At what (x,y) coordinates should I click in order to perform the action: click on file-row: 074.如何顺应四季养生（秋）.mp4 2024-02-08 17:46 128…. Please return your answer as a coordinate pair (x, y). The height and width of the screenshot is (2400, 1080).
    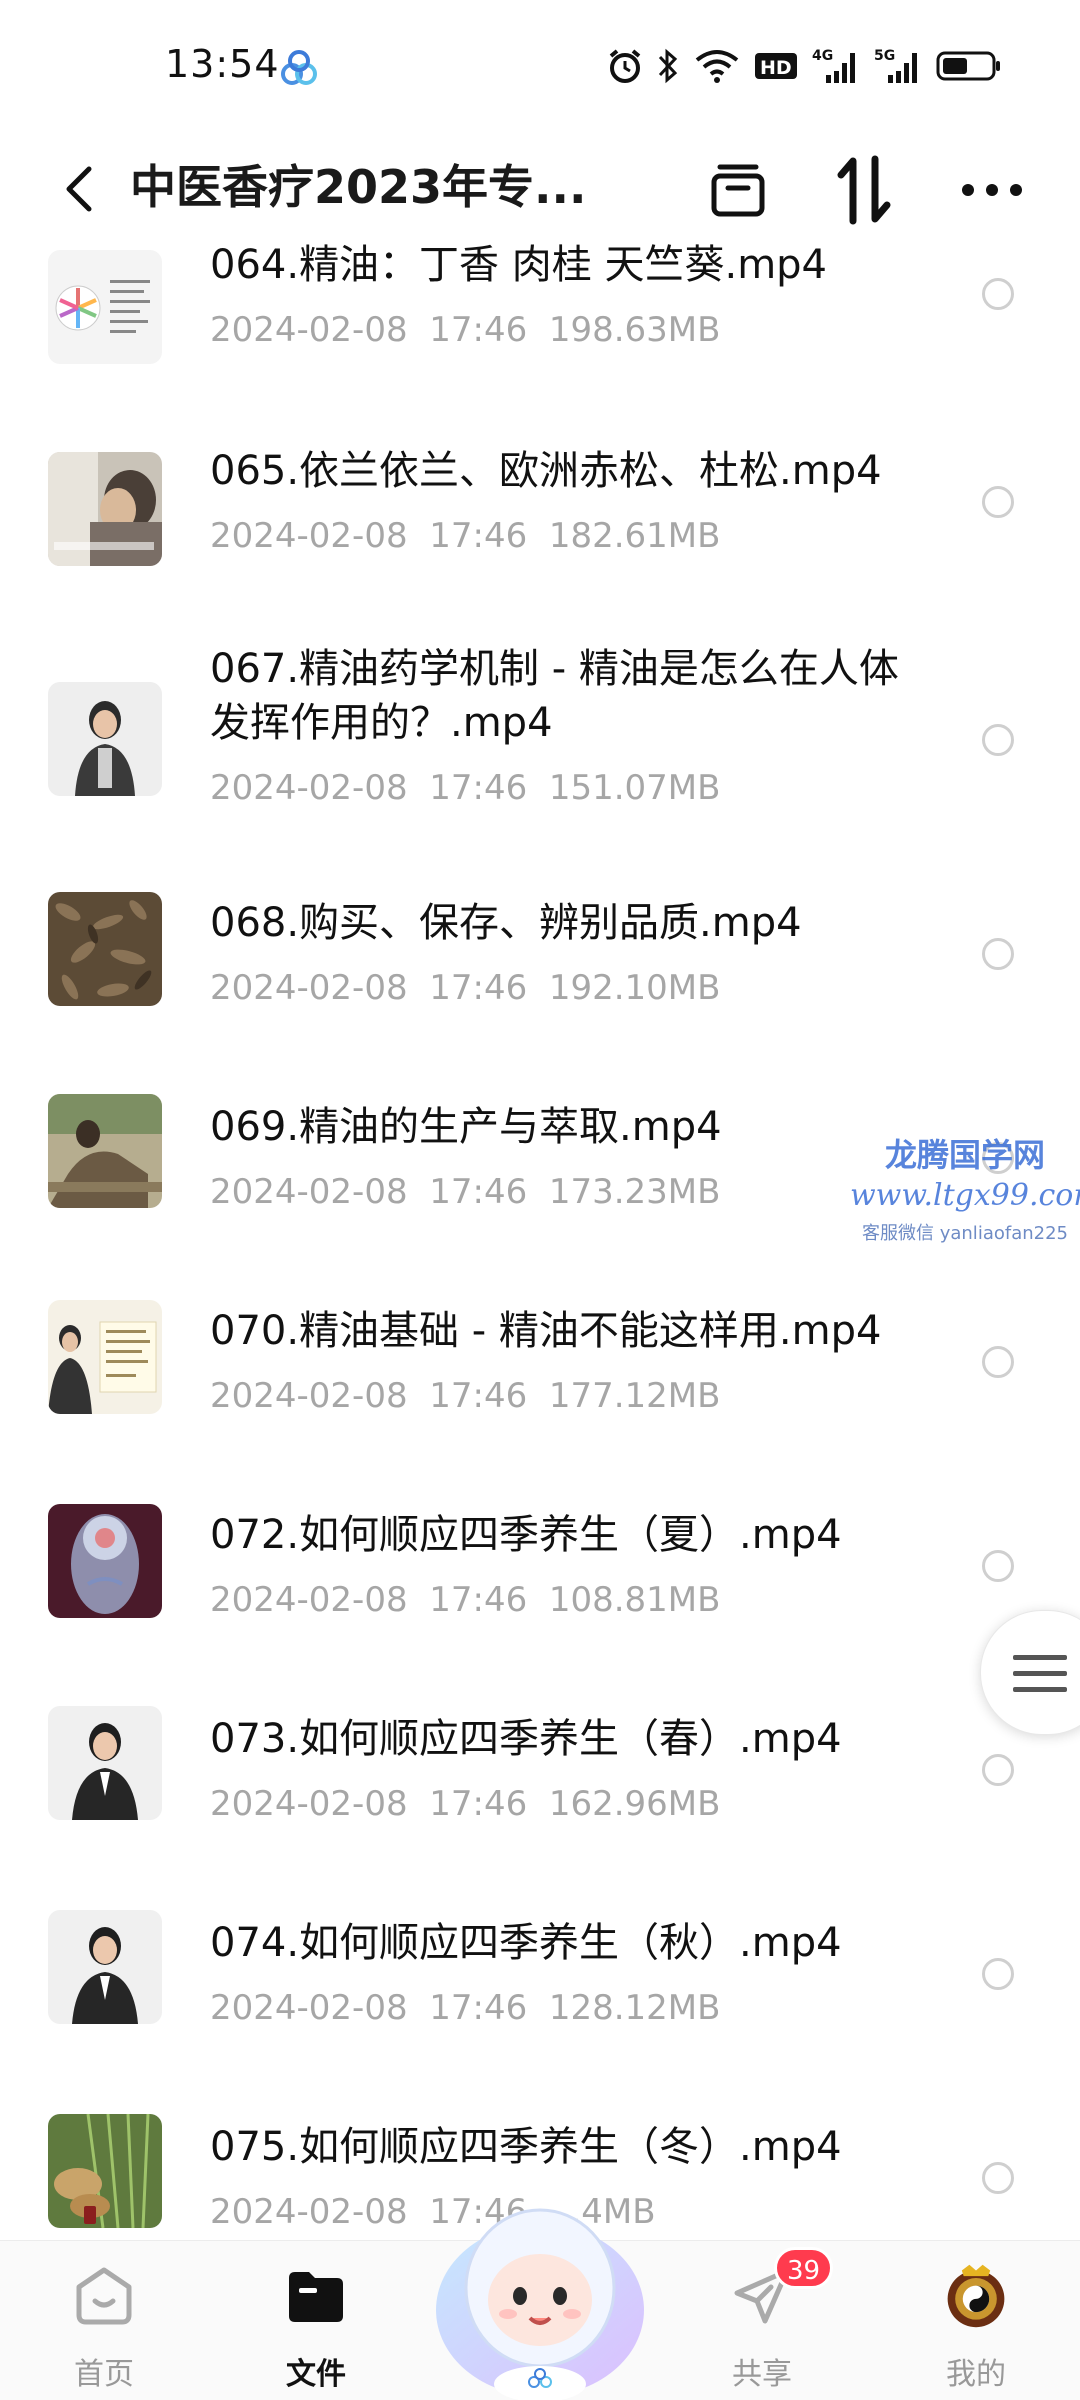
    Looking at the image, I should click on (540, 1990).